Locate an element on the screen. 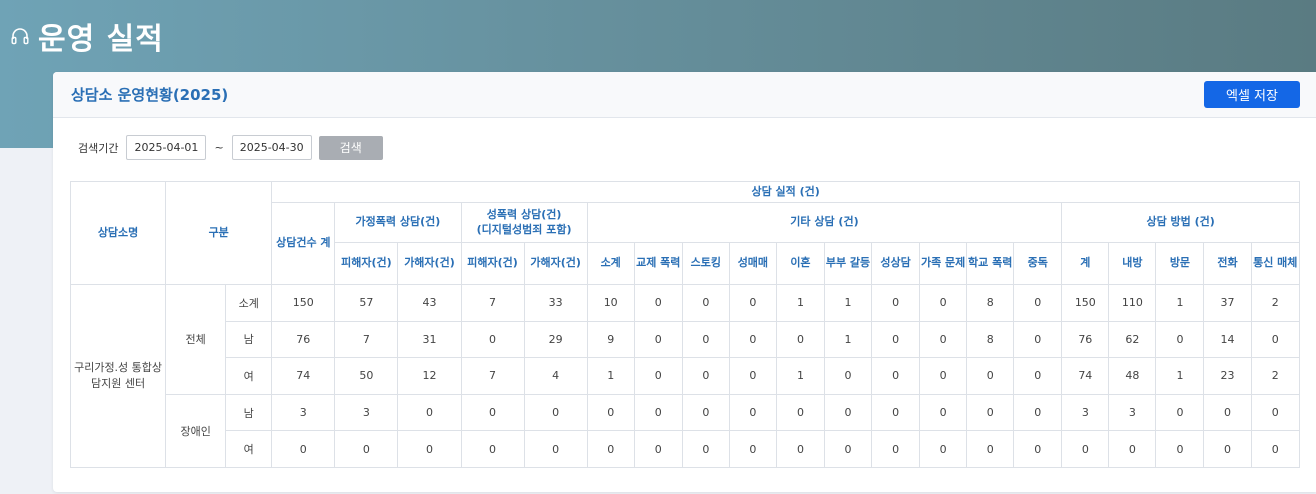 The width and height of the screenshot is (1316, 494). table-cell: 12 is located at coordinates (429, 376).